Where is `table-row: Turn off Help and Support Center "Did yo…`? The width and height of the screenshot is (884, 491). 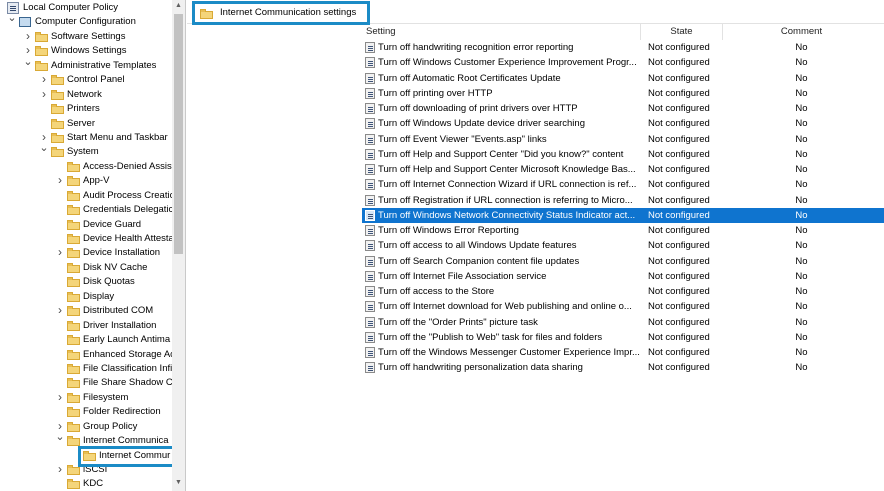 table-row: Turn off Help and Support Center "Did yo… is located at coordinates (623, 154).